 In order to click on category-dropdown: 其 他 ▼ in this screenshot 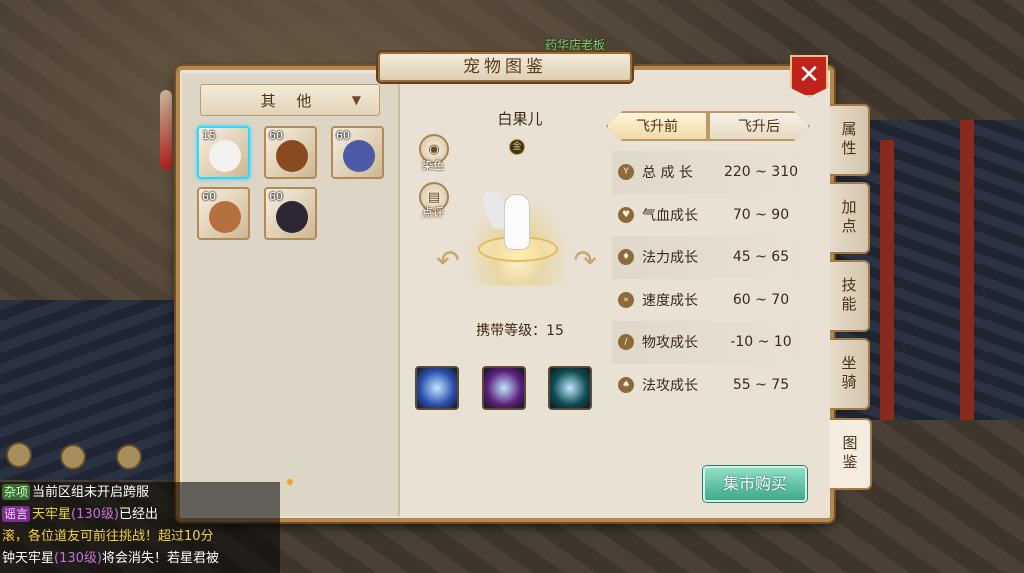, I will do `click(290, 100)`.